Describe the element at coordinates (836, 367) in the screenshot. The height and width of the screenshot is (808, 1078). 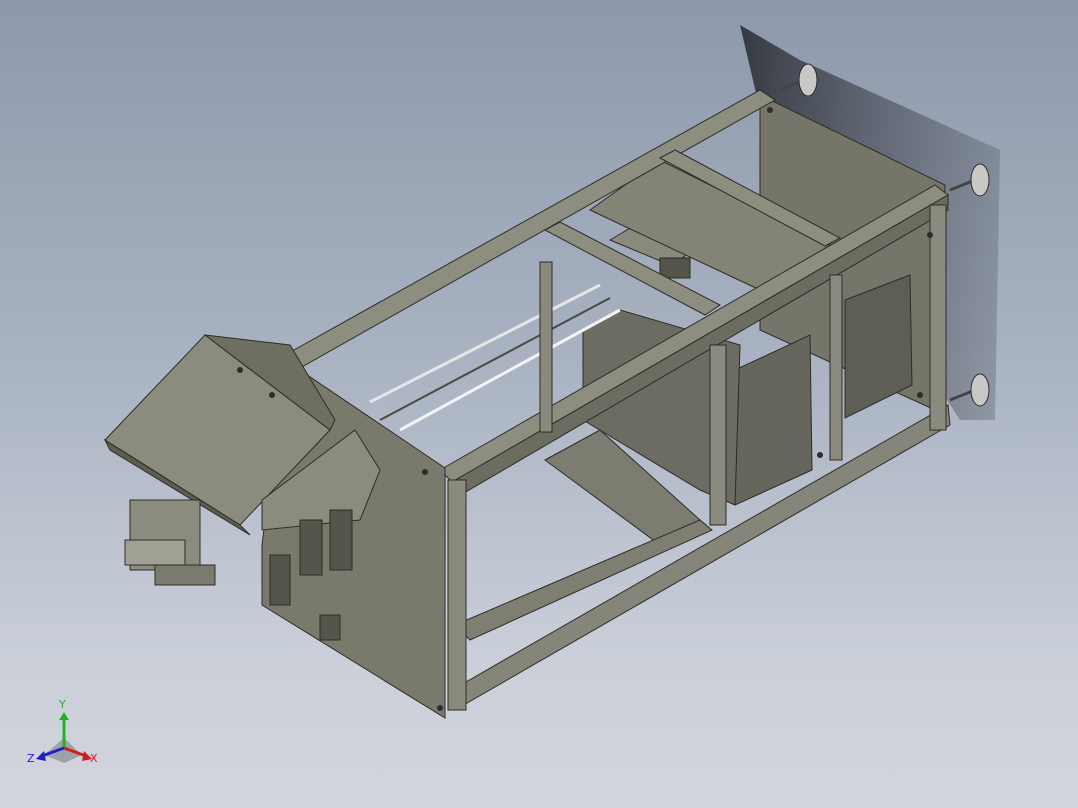
I see `post-back-mid` at that location.